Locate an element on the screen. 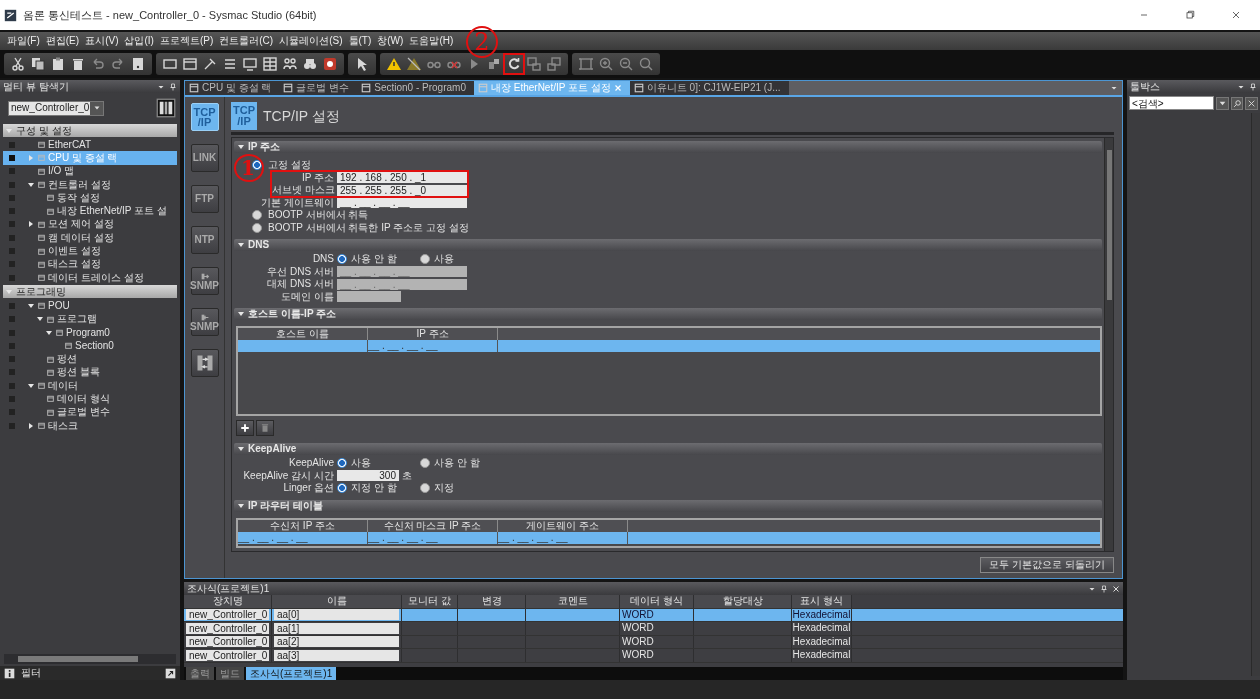 This screenshot has width=1260, height=699. section-header: 호스트 이름-IP 주소 is located at coordinates (668, 314).